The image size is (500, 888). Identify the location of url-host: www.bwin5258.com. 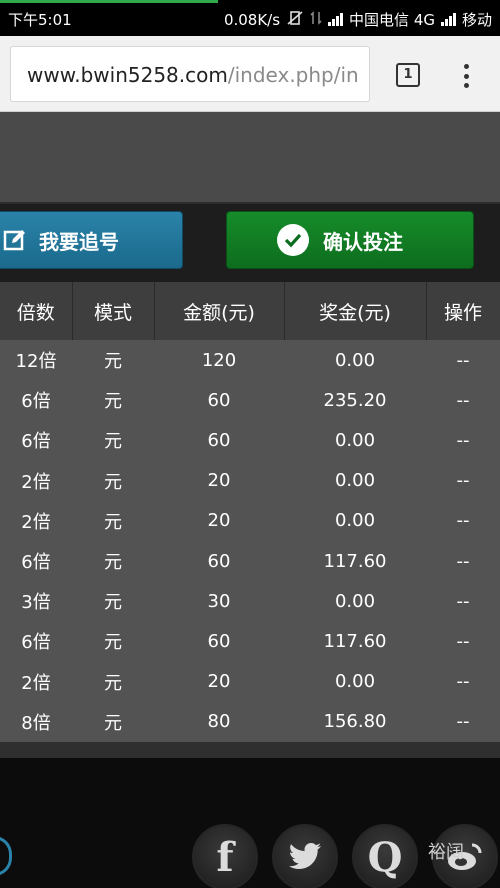
(127, 75).